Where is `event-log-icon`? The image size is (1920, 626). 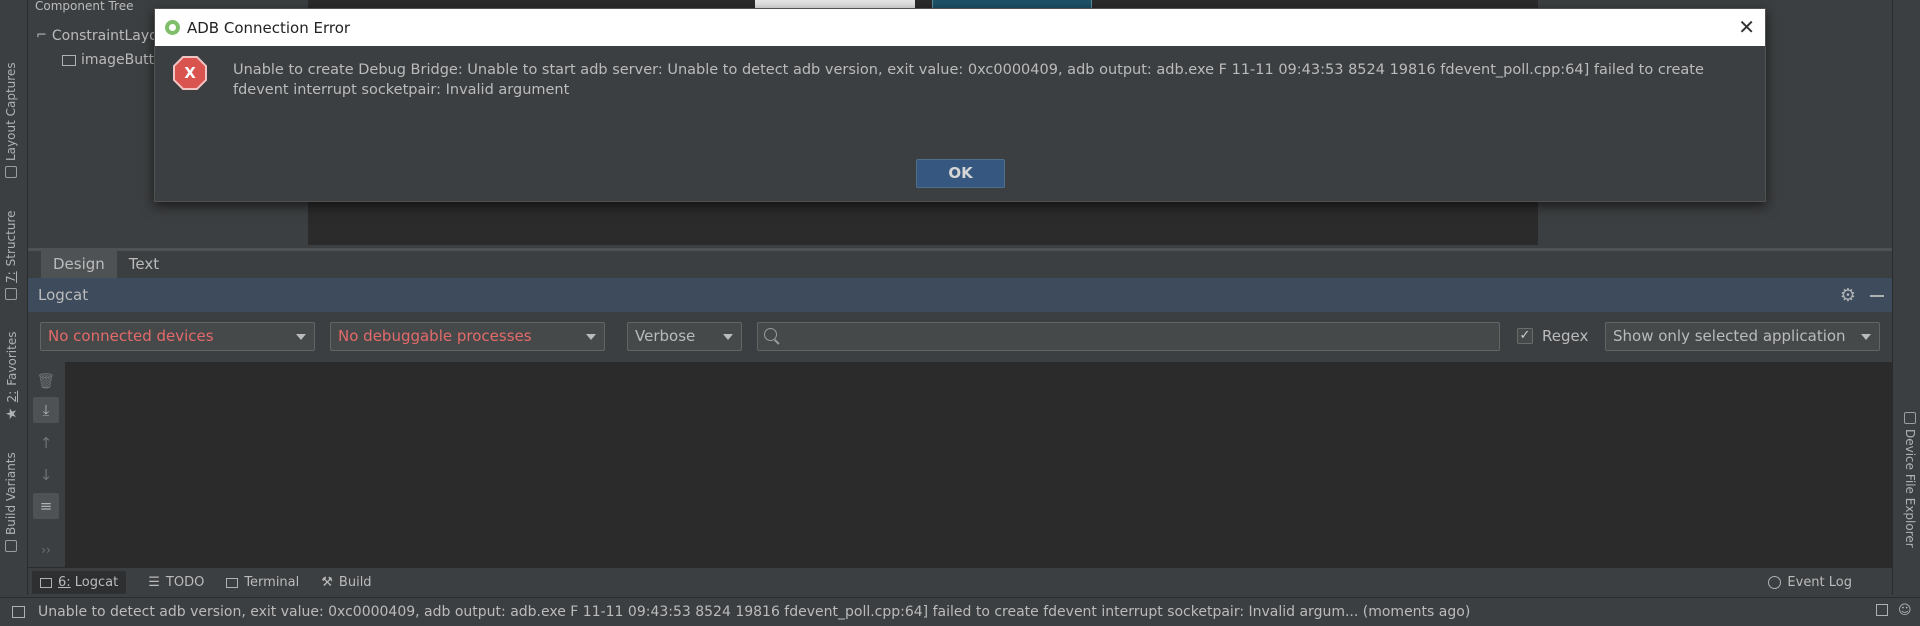 event-log-icon is located at coordinates (1775, 582).